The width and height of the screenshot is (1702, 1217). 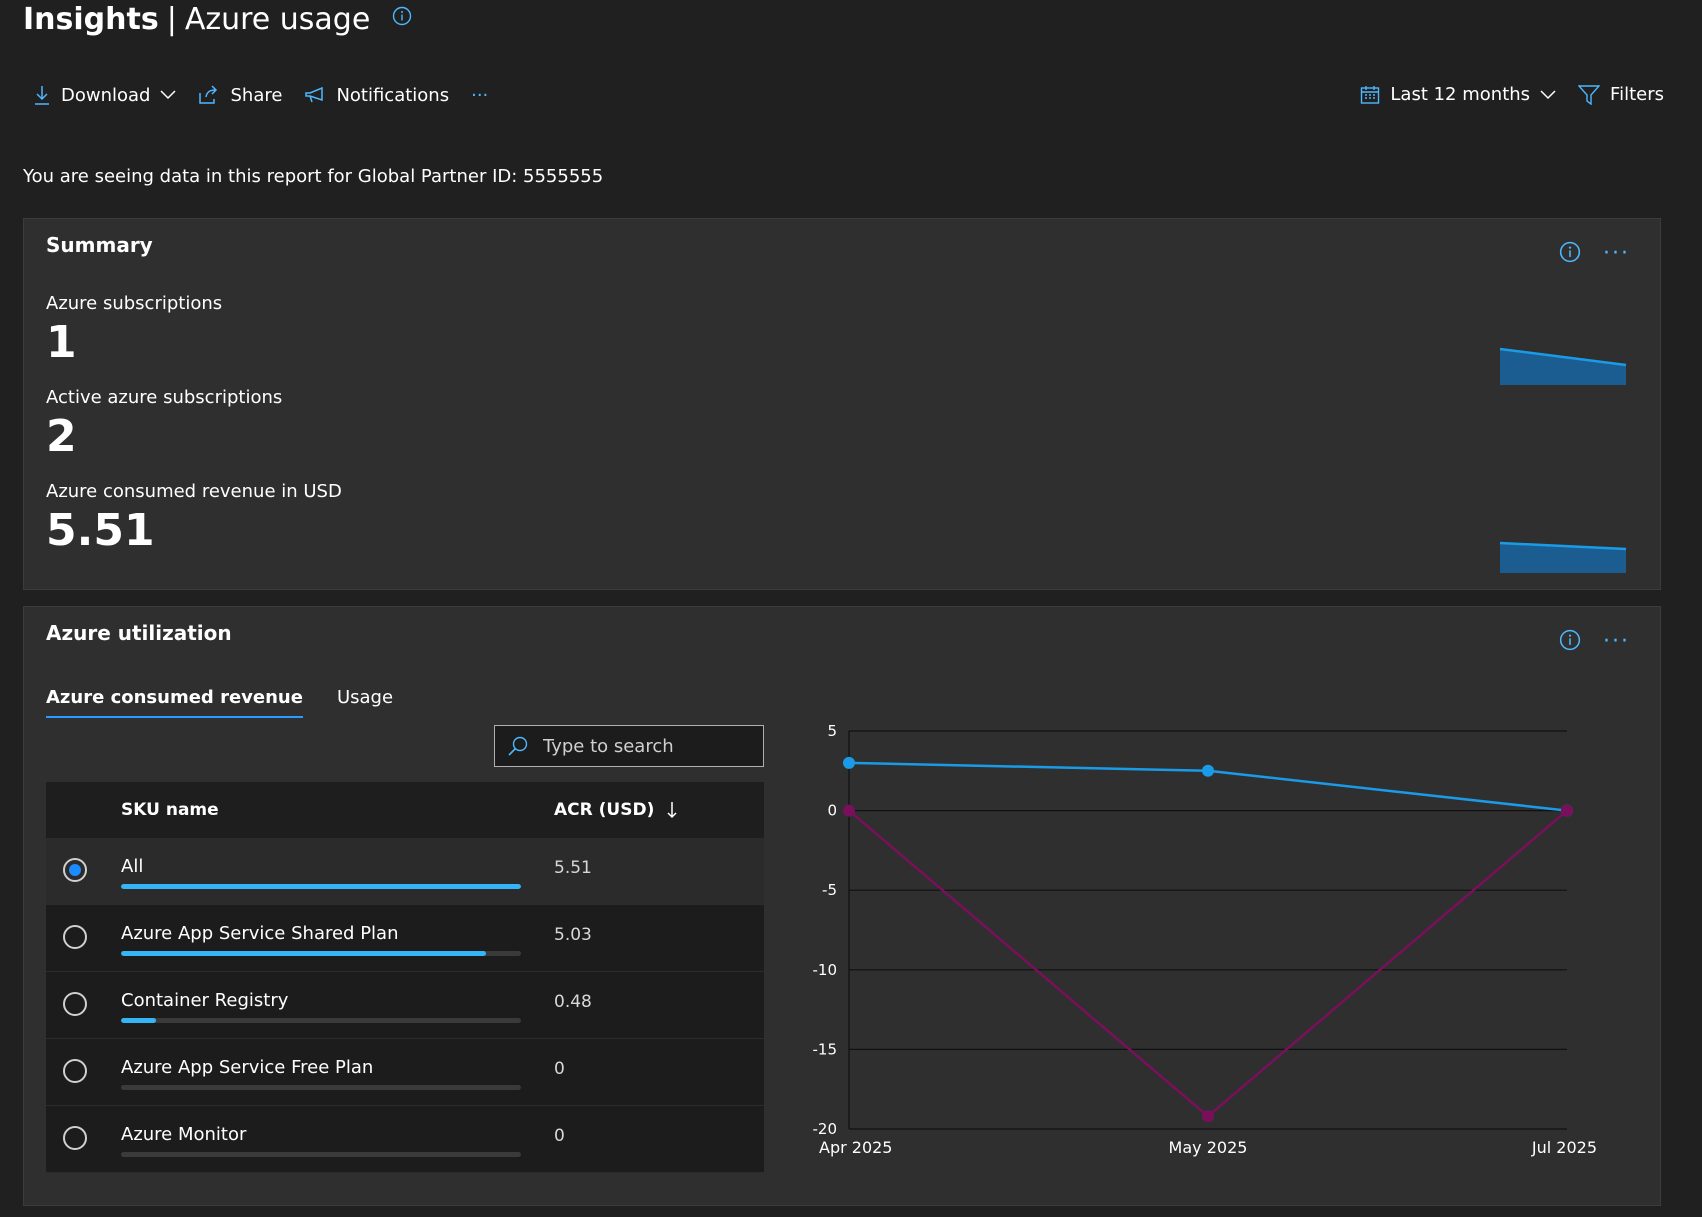 I want to click on x-tick-label: Apr 2025, so click(x=855, y=1147).